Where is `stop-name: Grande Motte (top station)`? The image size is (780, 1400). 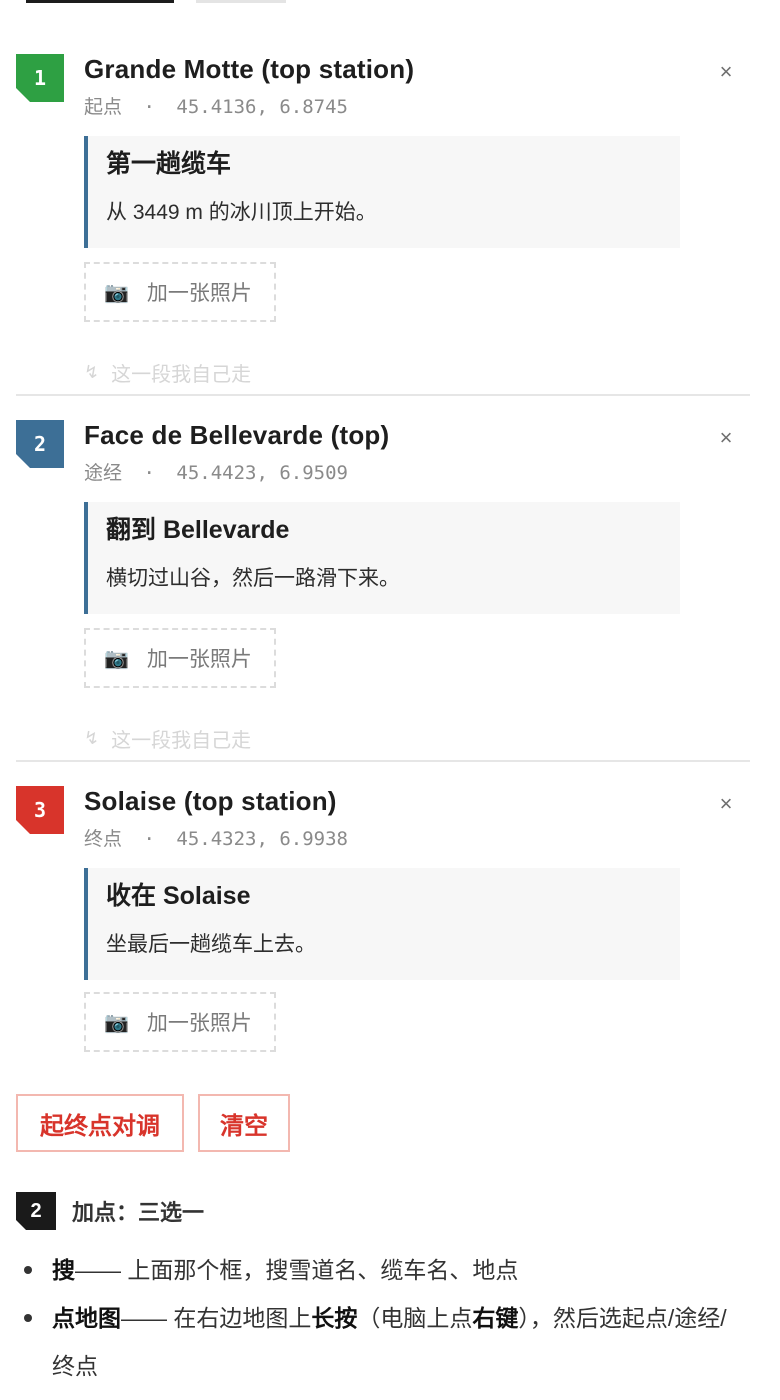 stop-name: Grande Motte (top station) is located at coordinates (249, 69).